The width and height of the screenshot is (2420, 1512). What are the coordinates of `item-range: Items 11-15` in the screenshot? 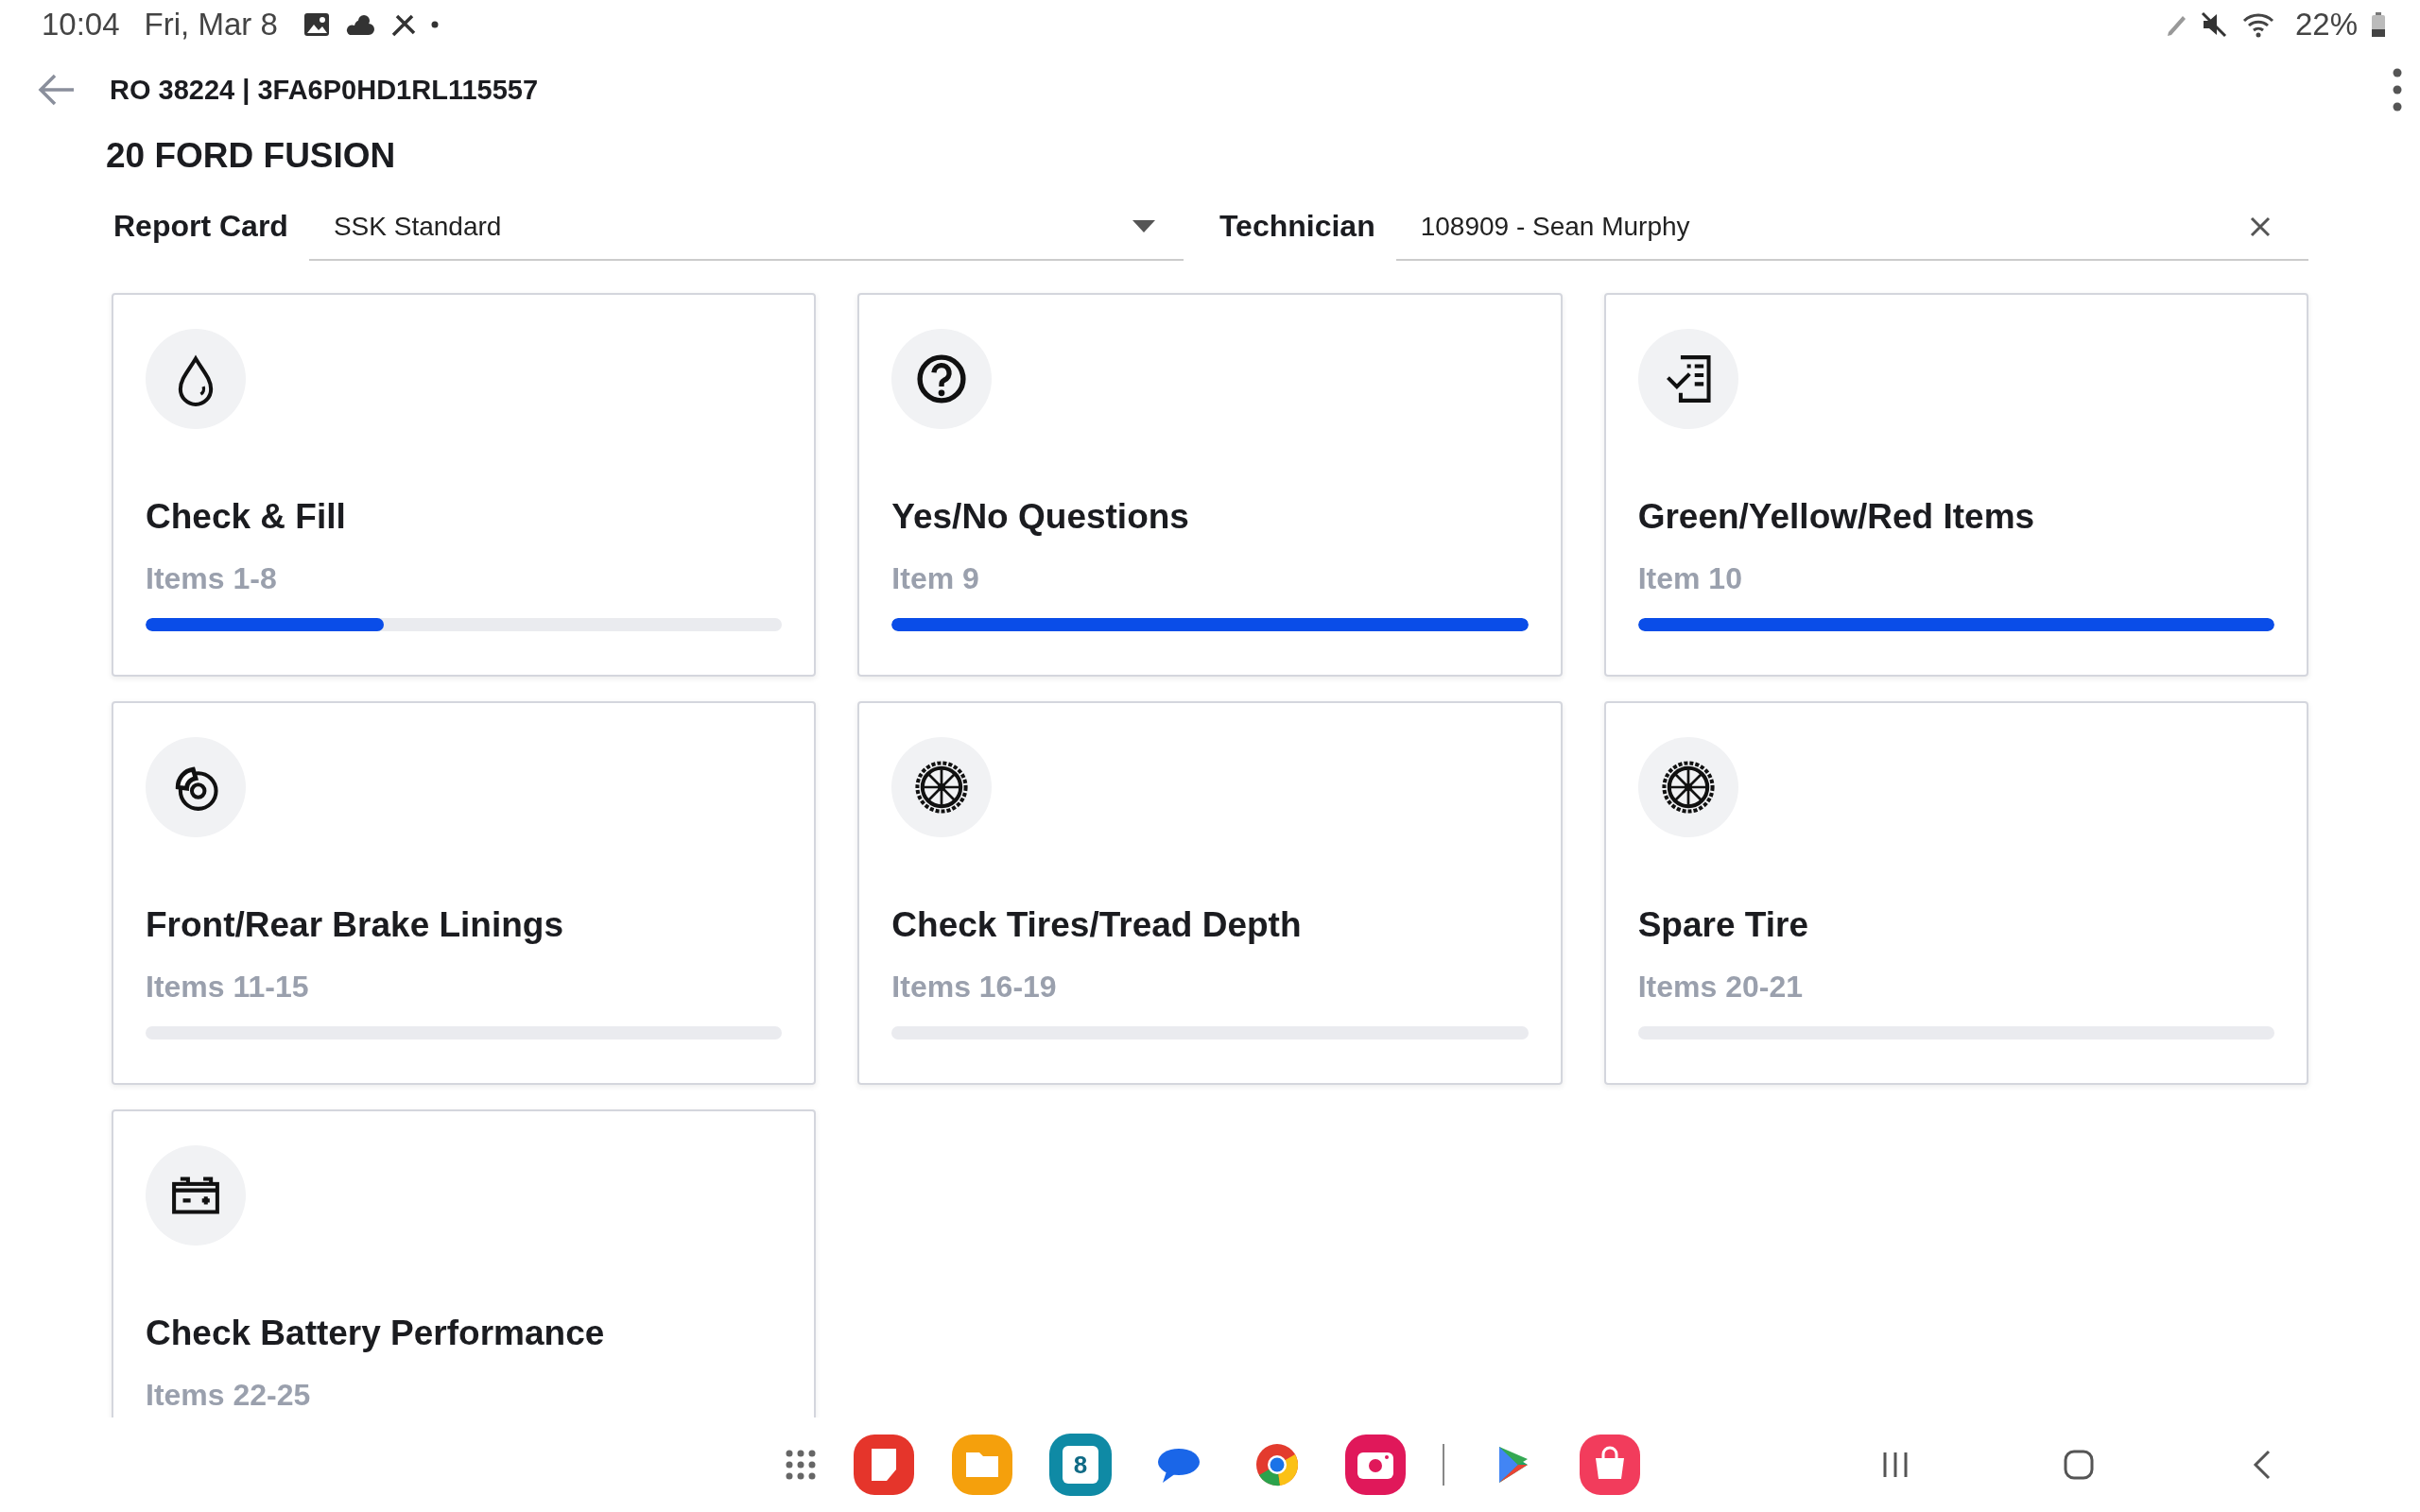 It's located at (228, 987).